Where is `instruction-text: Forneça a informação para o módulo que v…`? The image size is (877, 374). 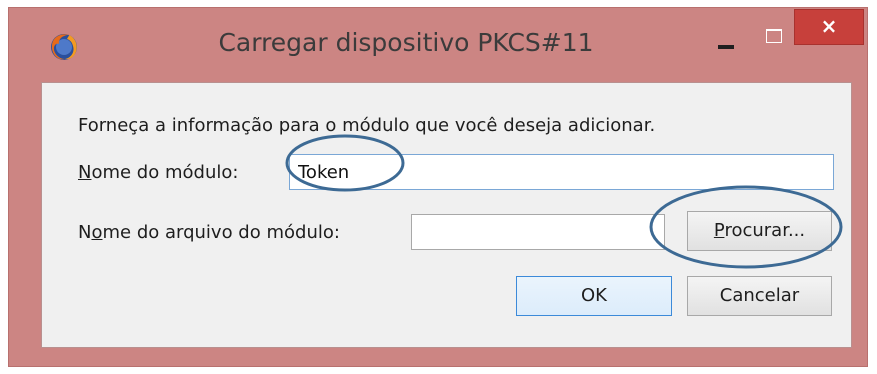
instruction-text: Forneça a informação para o módulo que v… is located at coordinates (367, 125).